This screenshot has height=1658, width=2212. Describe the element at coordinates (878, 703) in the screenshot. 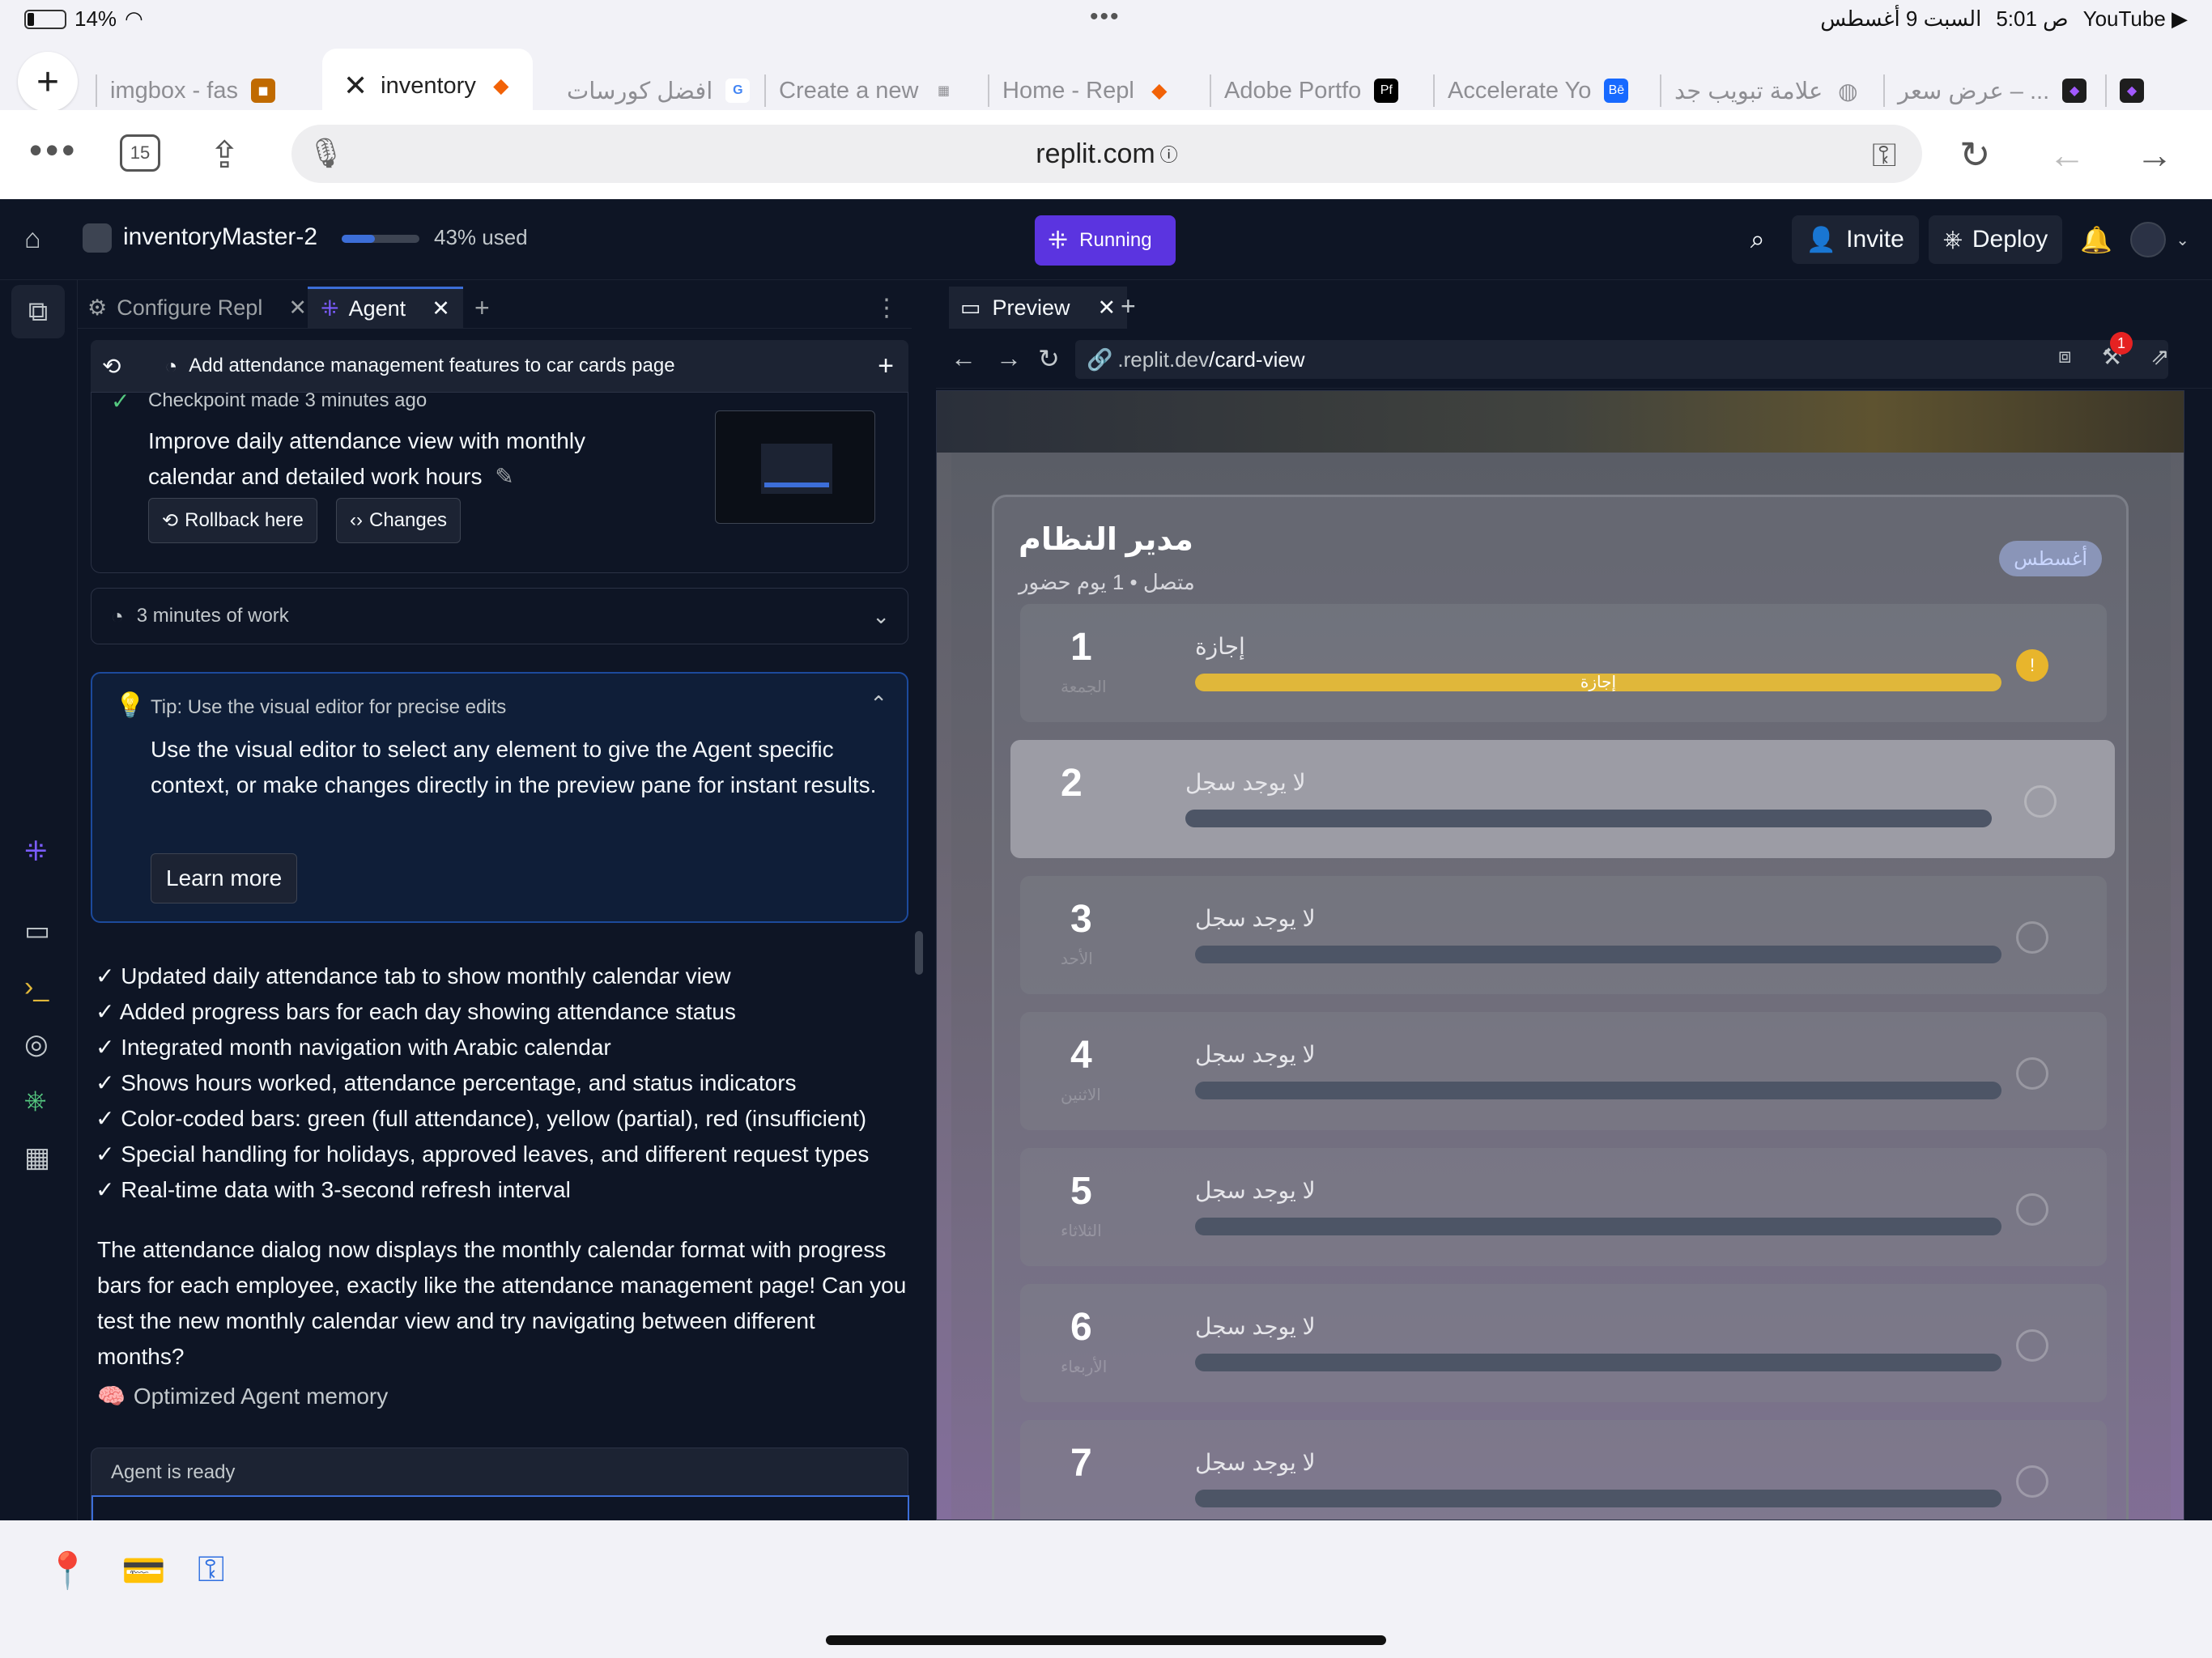

I see `chevron-up-icon: ⌃` at that location.